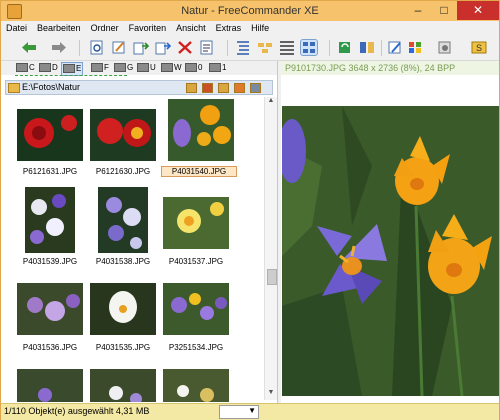  What do you see at coordinates (250, 11) in the screenshot?
I see `title-bar: Natur - FreeCommander XE – □ ✕` at bounding box center [250, 11].